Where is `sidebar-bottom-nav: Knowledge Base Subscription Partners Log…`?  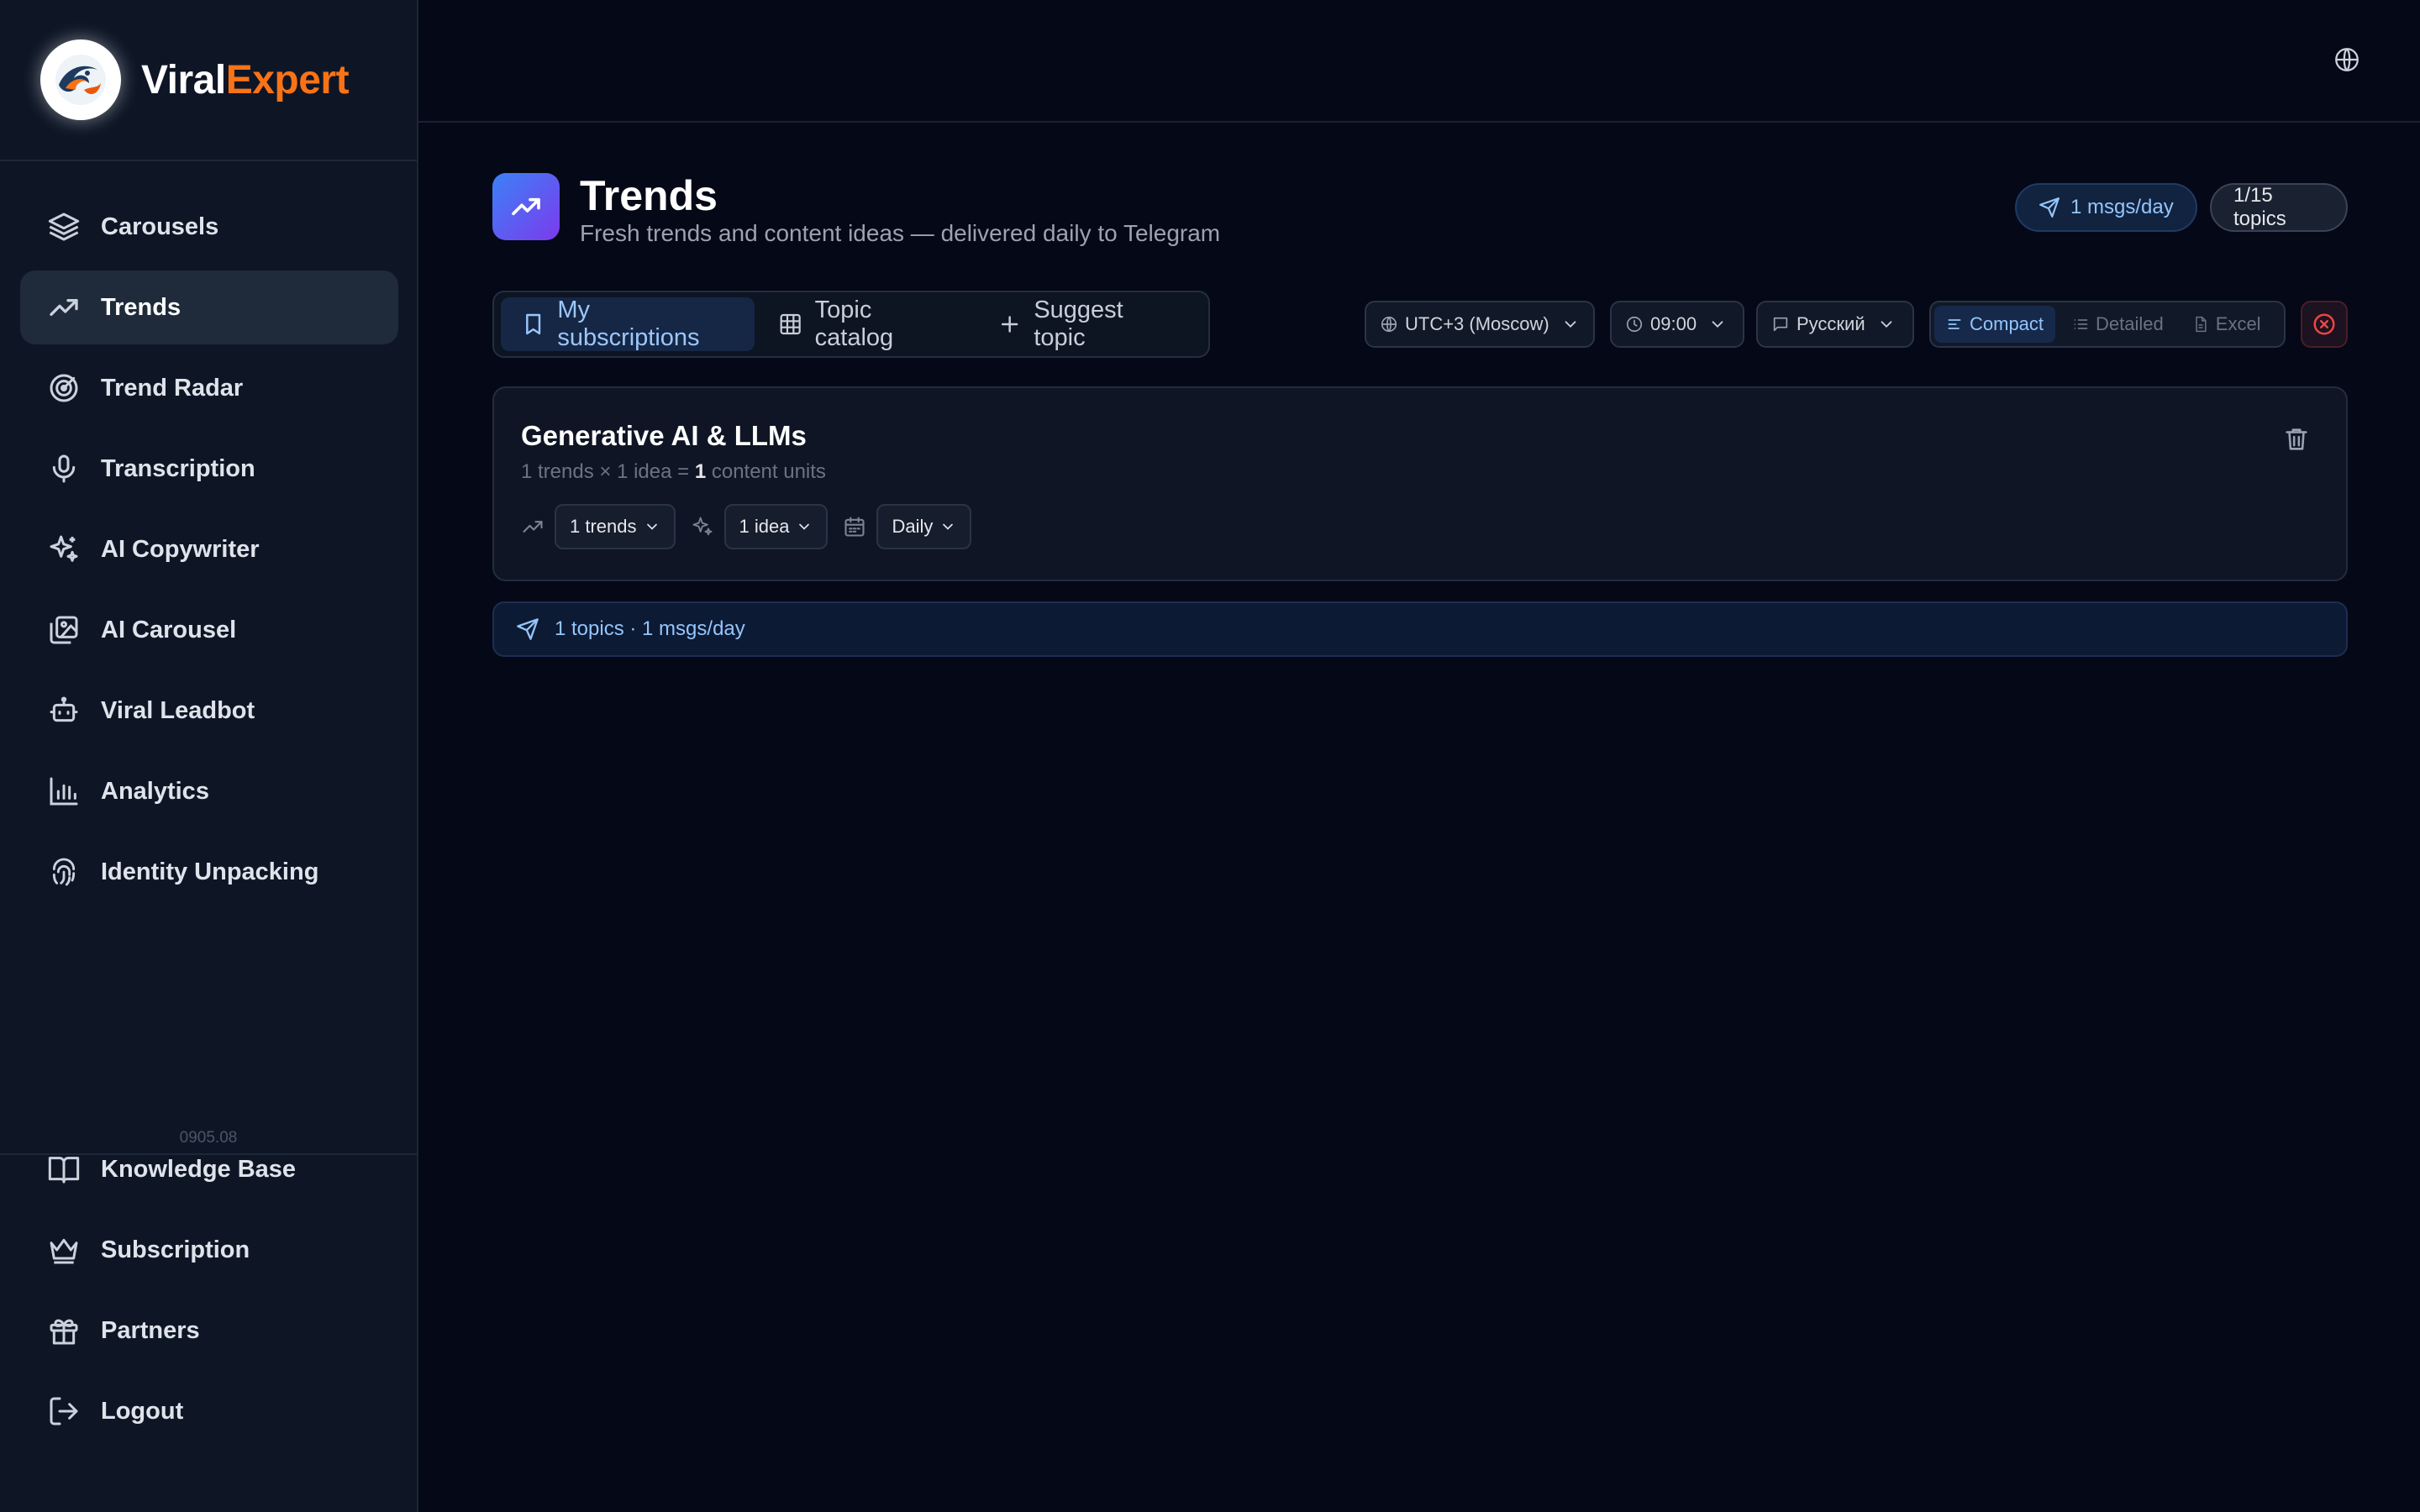 sidebar-bottom-nav: Knowledge Base Subscription Partners Log… is located at coordinates (209, 1293).